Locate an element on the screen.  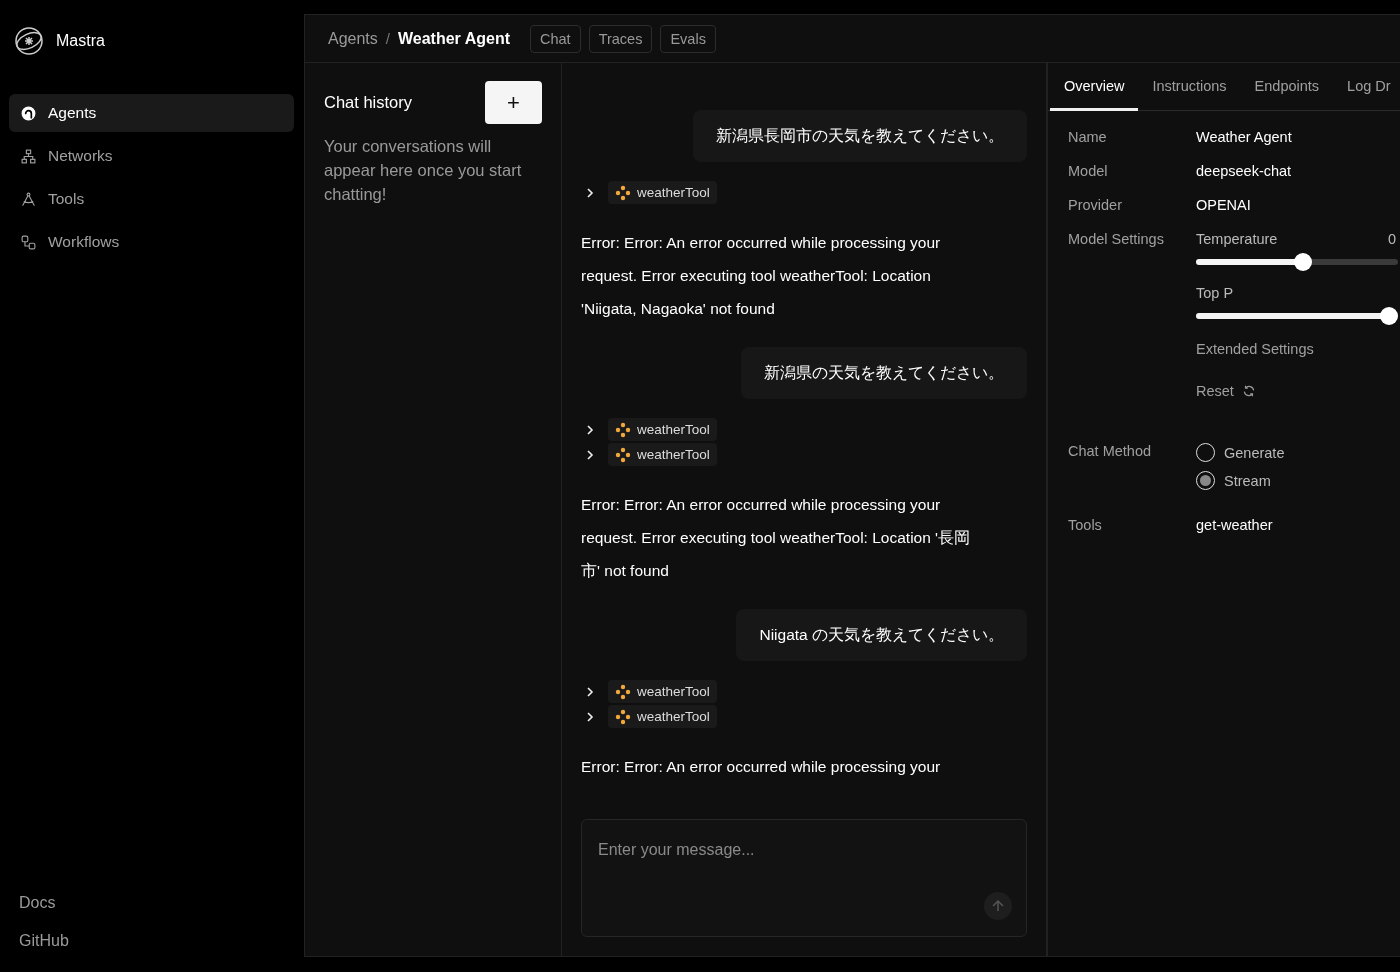
field-label: Provider is located at coordinates (1095, 205).